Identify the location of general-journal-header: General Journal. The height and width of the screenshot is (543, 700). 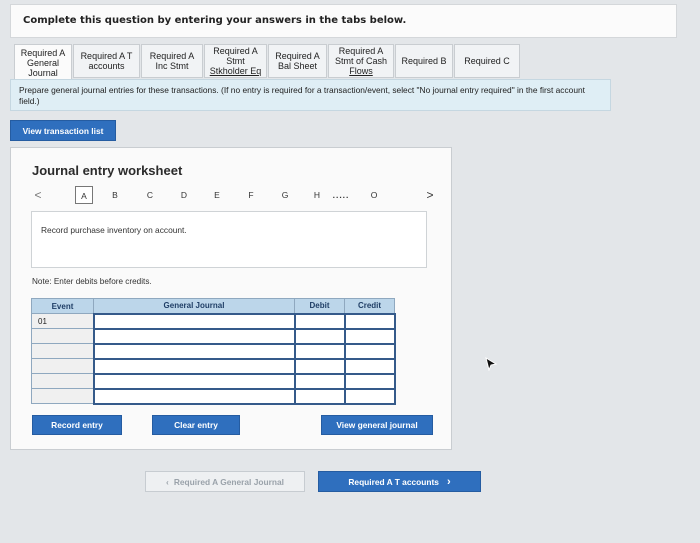
(194, 306).